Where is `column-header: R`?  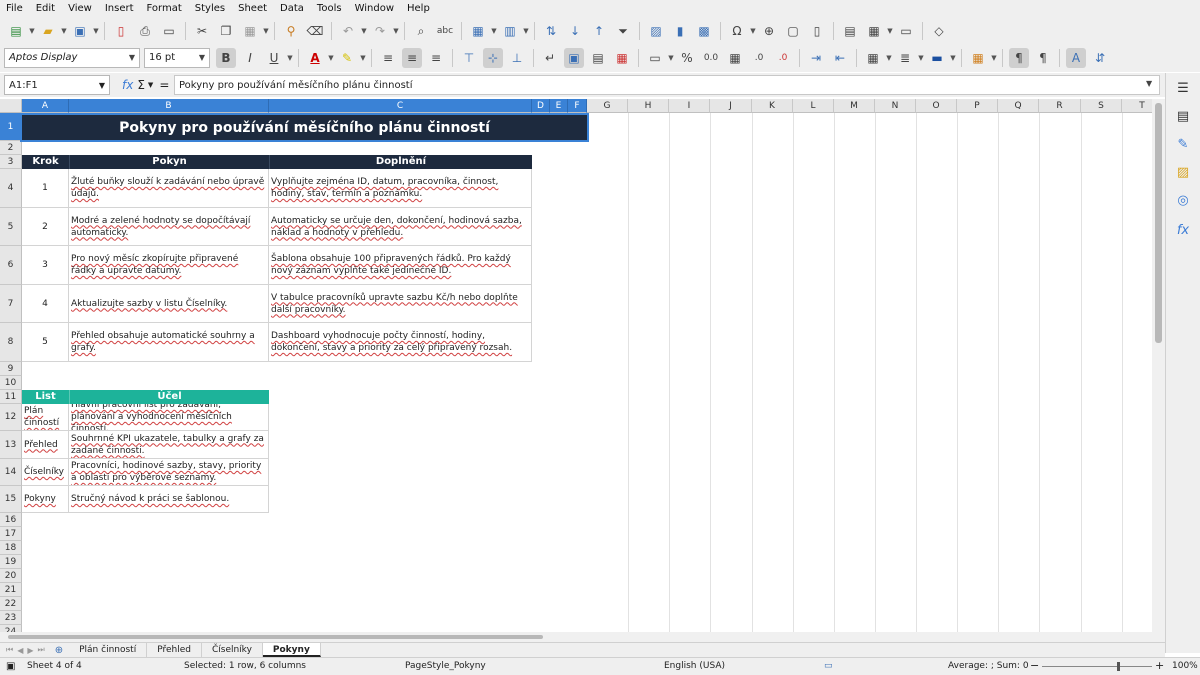 column-header: R is located at coordinates (1060, 106).